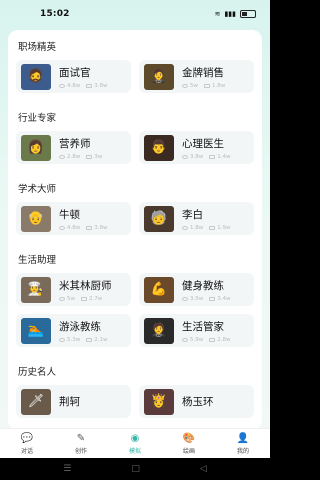  What do you see at coordinates (73, 289) in the screenshot?
I see `role-card-chef: 👨‍🍳 米其林厨师 5w 2.7w` at bounding box center [73, 289].